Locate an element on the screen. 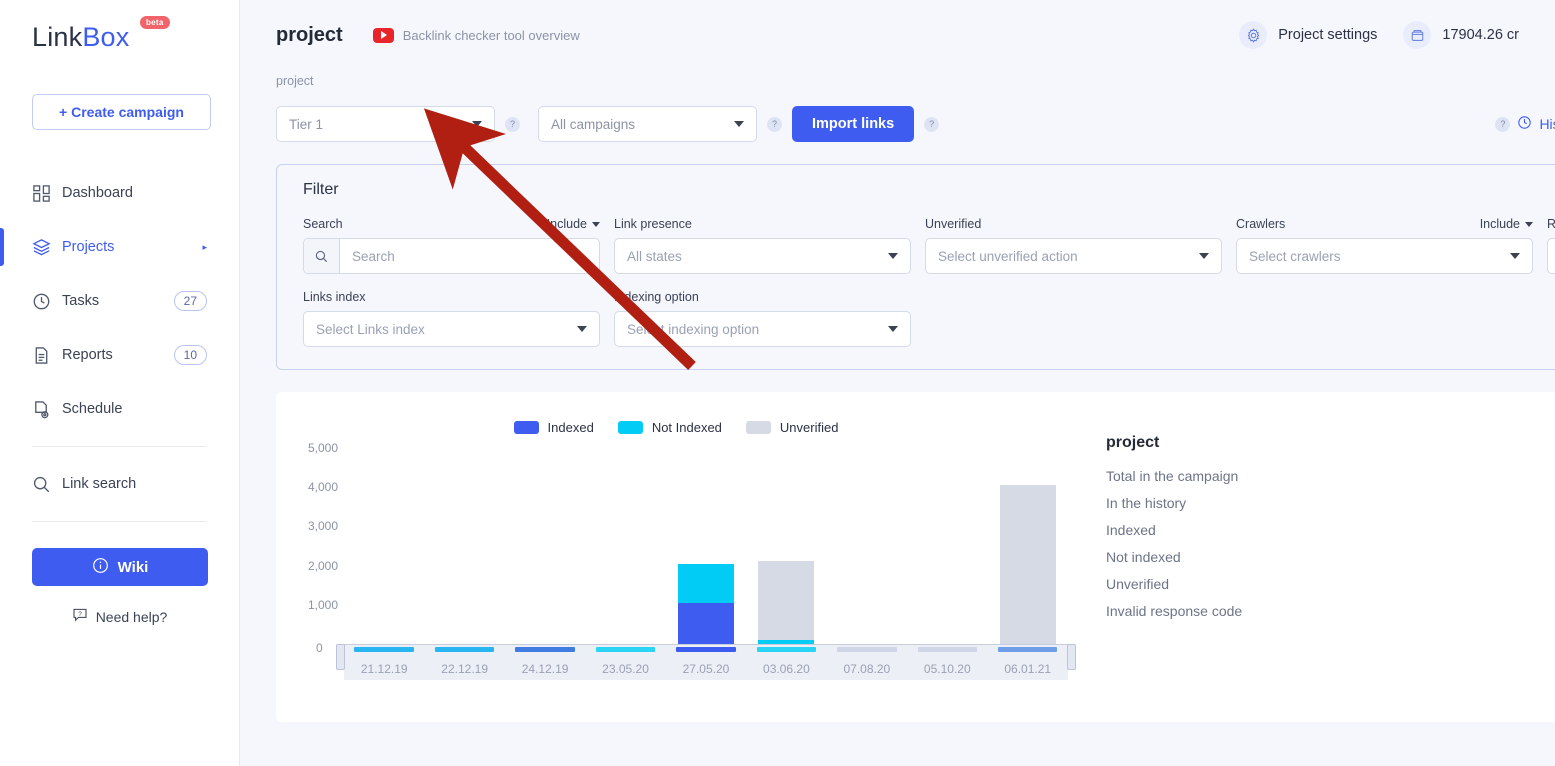 The image size is (1555, 766). search-include-dropdown: Include is located at coordinates (573, 224).